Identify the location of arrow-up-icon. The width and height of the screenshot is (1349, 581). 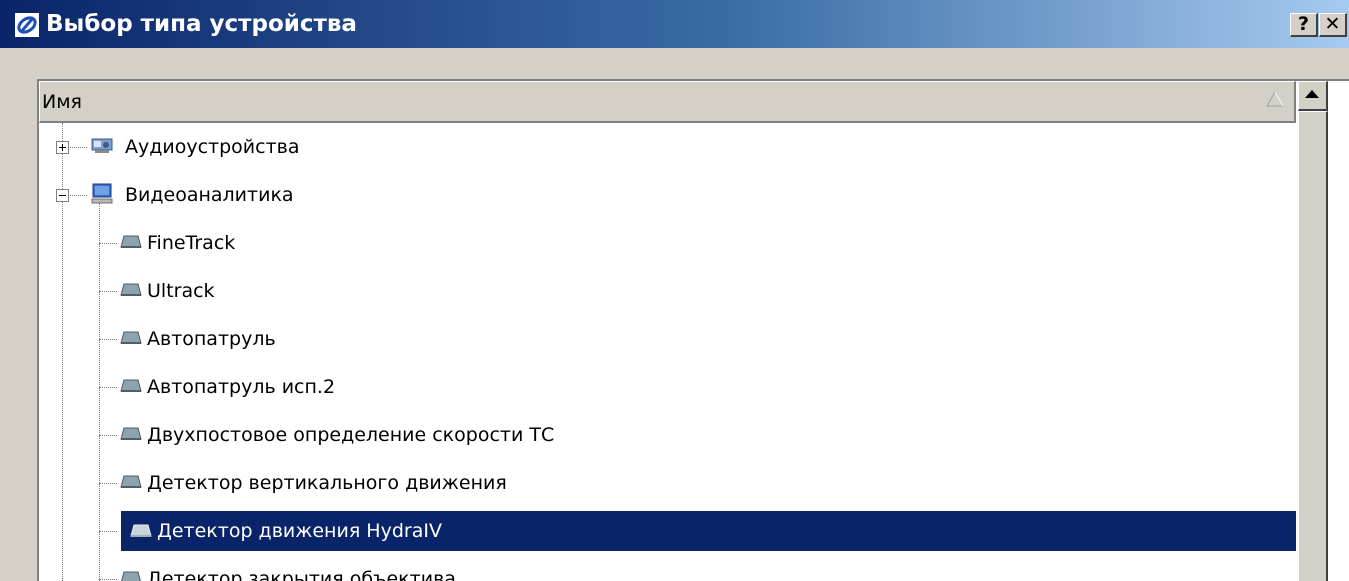
(1312, 94).